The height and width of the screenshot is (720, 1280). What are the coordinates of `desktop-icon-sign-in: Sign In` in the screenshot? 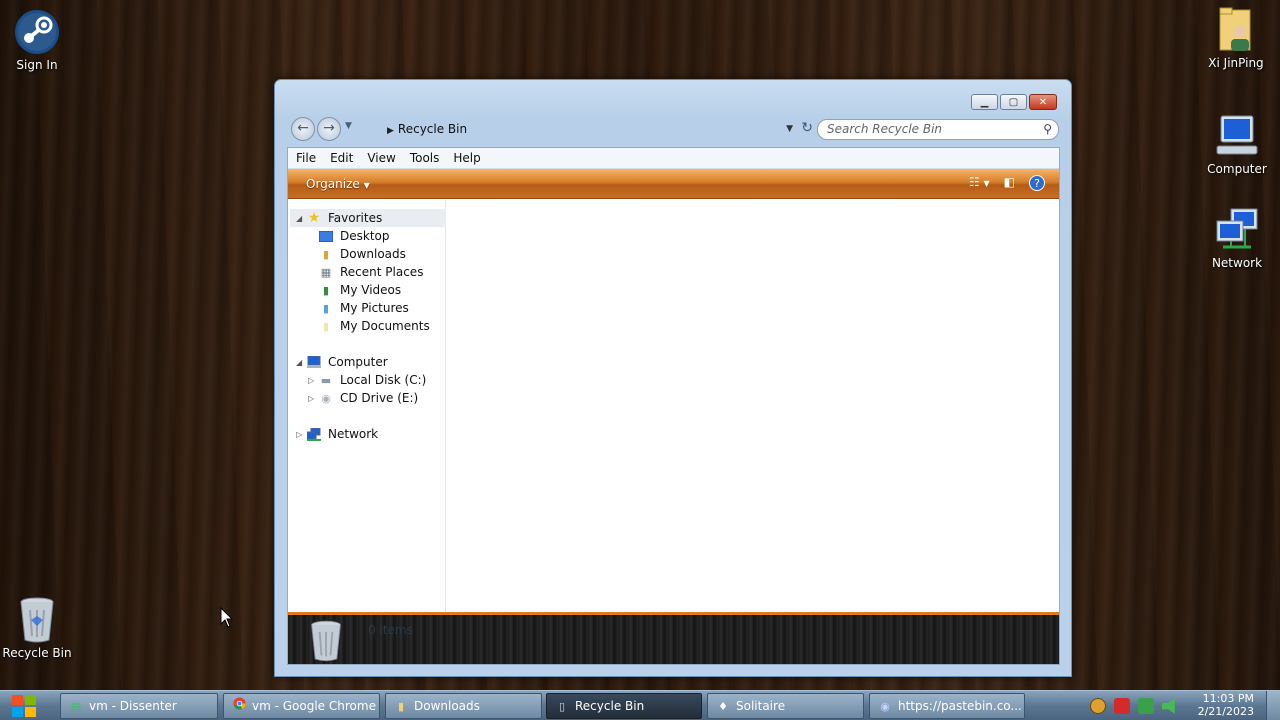 It's located at (38, 40).